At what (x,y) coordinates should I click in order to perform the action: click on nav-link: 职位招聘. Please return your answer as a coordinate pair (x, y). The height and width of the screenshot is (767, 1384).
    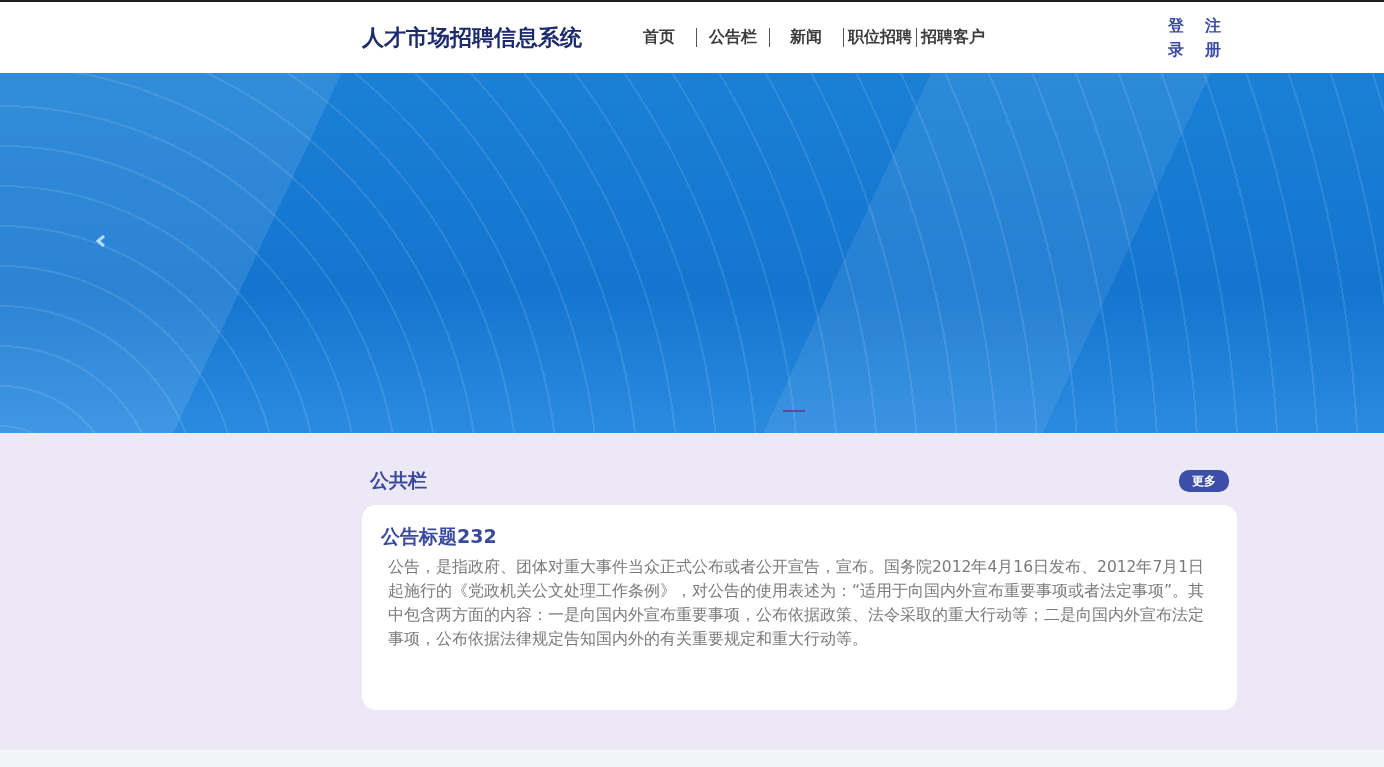
    Looking at the image, I should click on (879, 37).